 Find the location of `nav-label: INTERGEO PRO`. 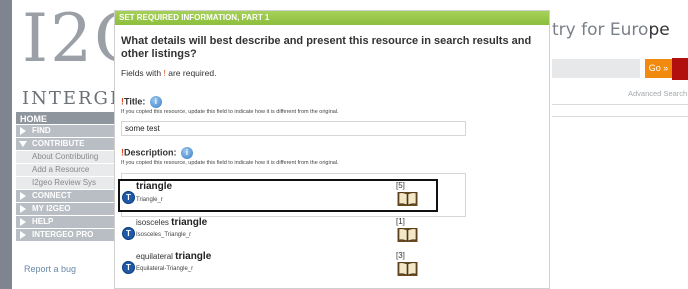

nav-label: INTERGEO PRO is located at coordinates (63, 234).